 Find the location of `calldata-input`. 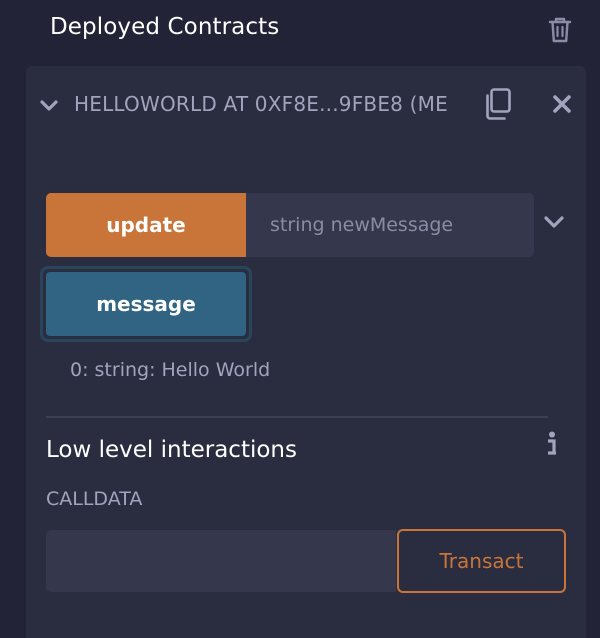

calldata-input is located at coordinates (221, 561).